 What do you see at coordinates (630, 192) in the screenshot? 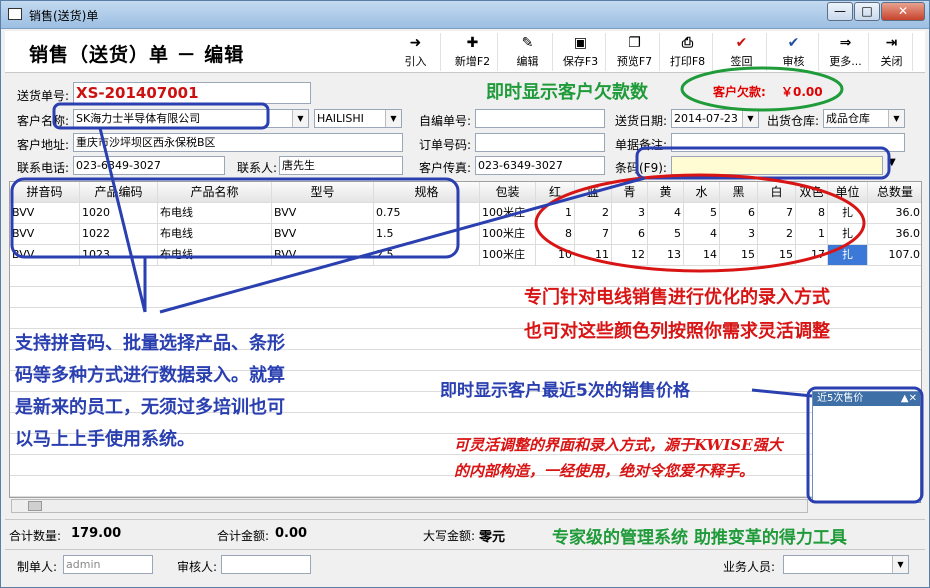
I see `column-header: 青` at bounding box center [630, 192].